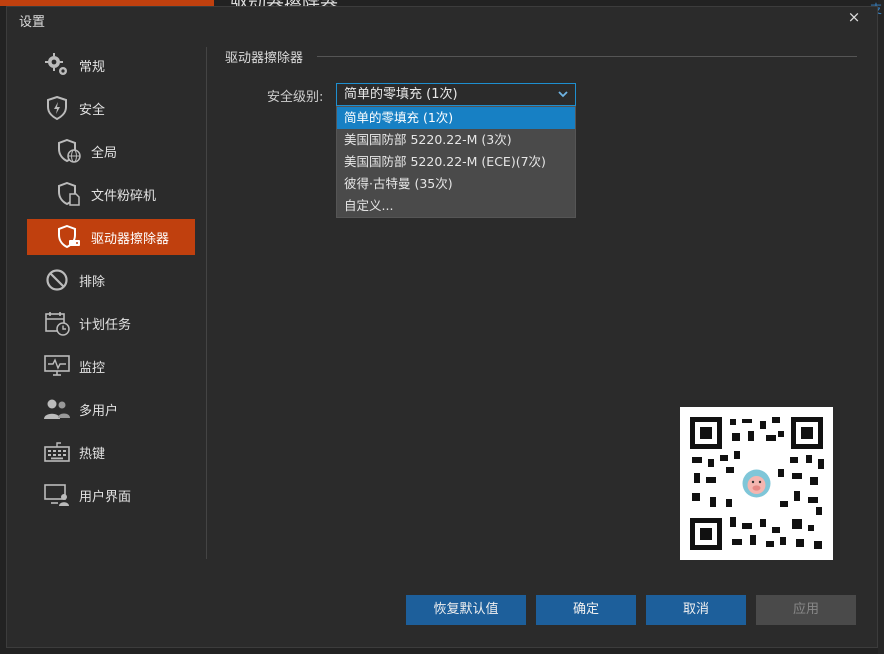 The width and height of the screenshot is (884, 654). I want to click on gear-icon, so click(57, 65).